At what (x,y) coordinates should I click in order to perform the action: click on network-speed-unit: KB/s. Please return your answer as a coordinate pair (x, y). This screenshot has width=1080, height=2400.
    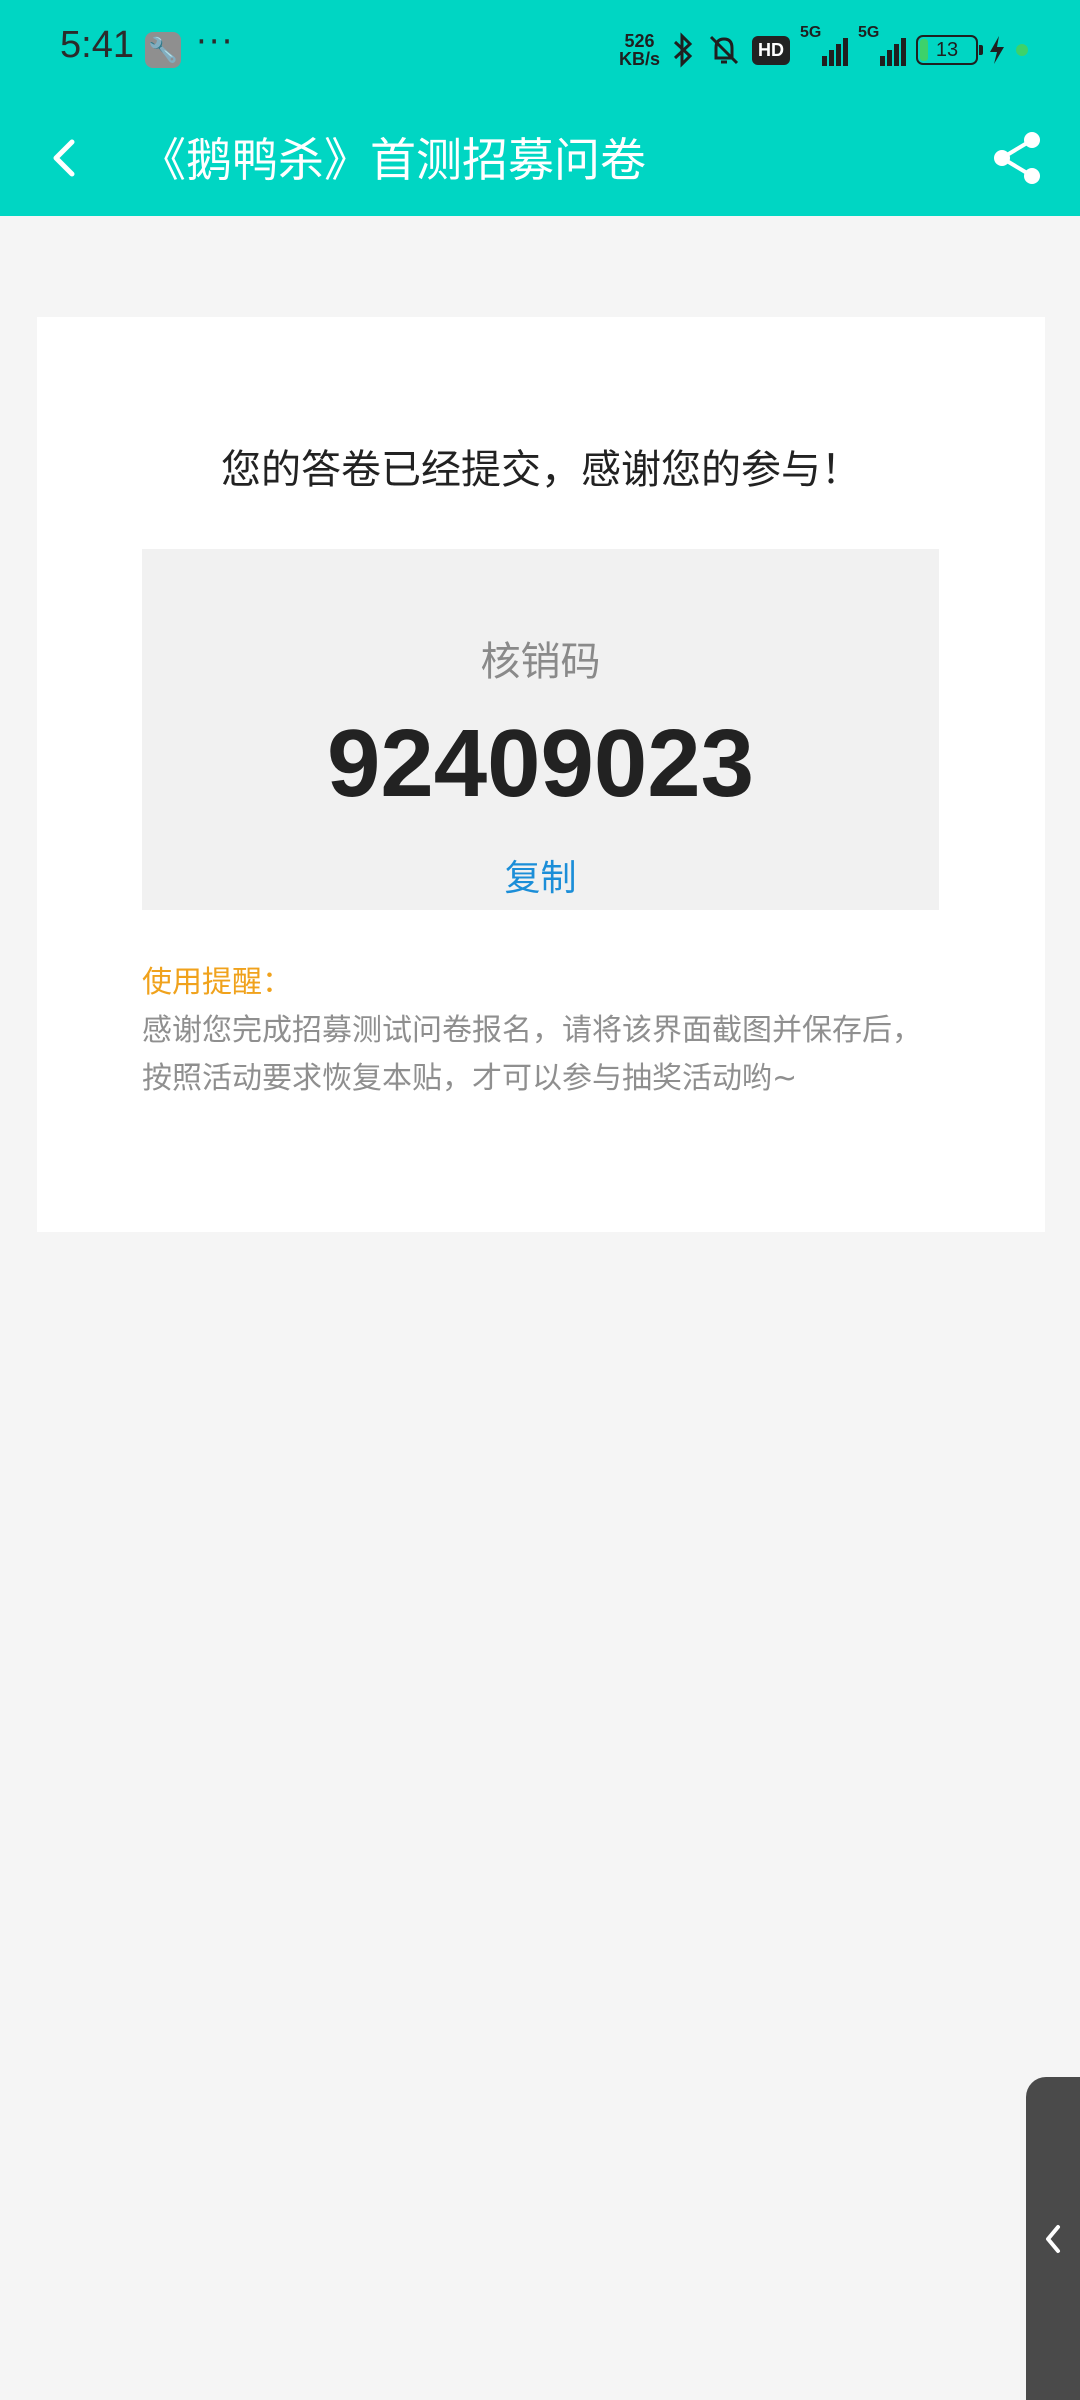
    Looking at the image, I should click on (639, 59).